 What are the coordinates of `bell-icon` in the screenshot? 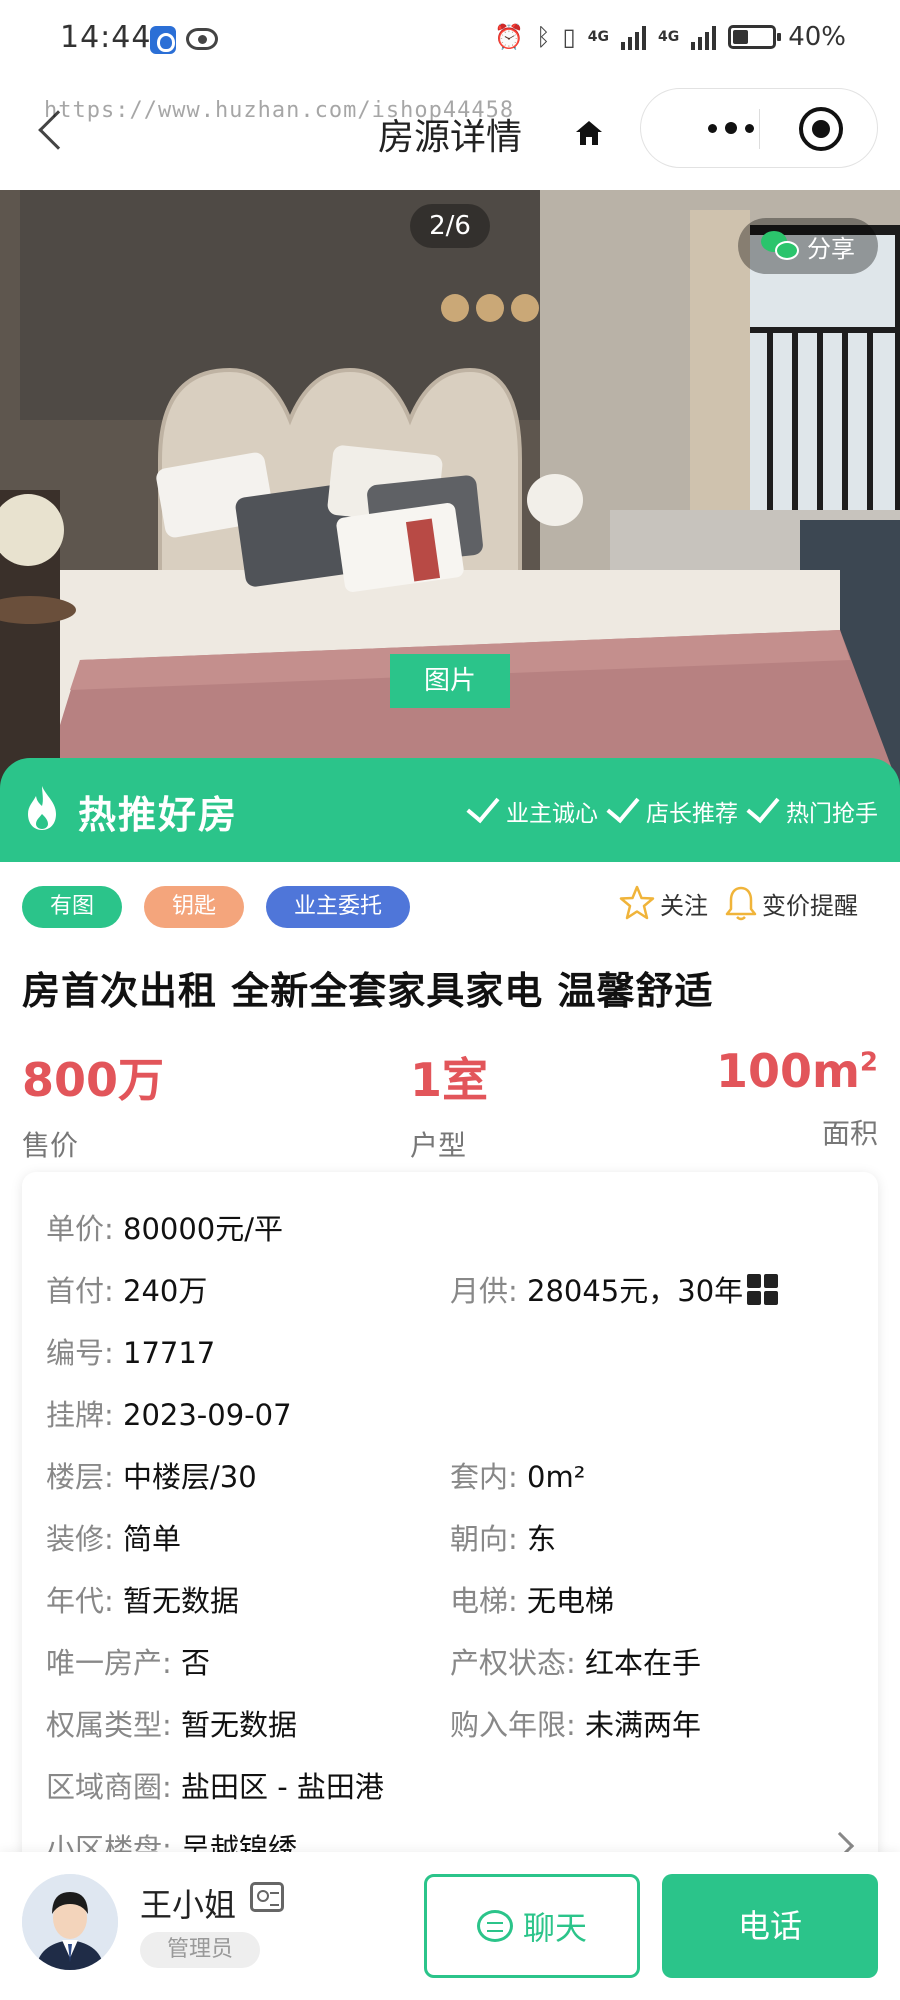 It's located at (741, 903).